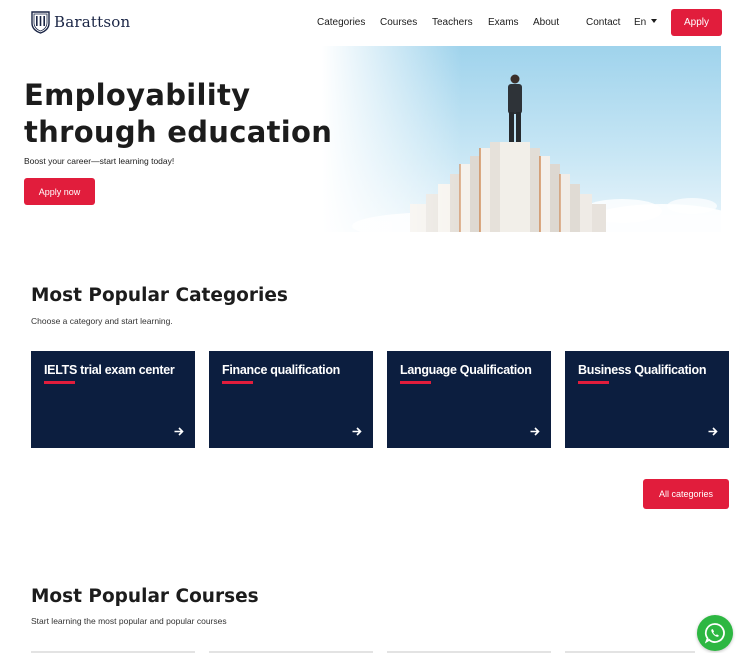 This screenshot has height=653, width=750. Describe the element at coordinates (291, 399) in the screenshot. I see `category-card-finance: Finance qualification` at that location.